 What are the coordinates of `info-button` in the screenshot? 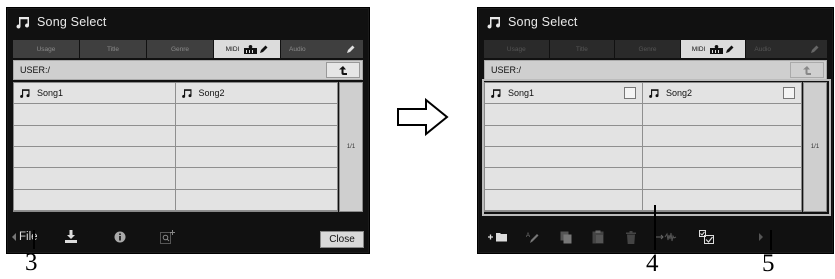 It's located at (120, 237).